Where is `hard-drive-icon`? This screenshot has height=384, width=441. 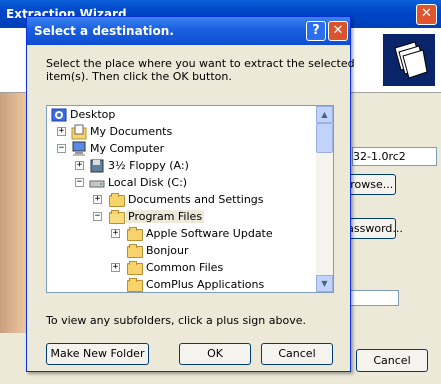 hard-drive-icon is located at coordinates (97, 184).